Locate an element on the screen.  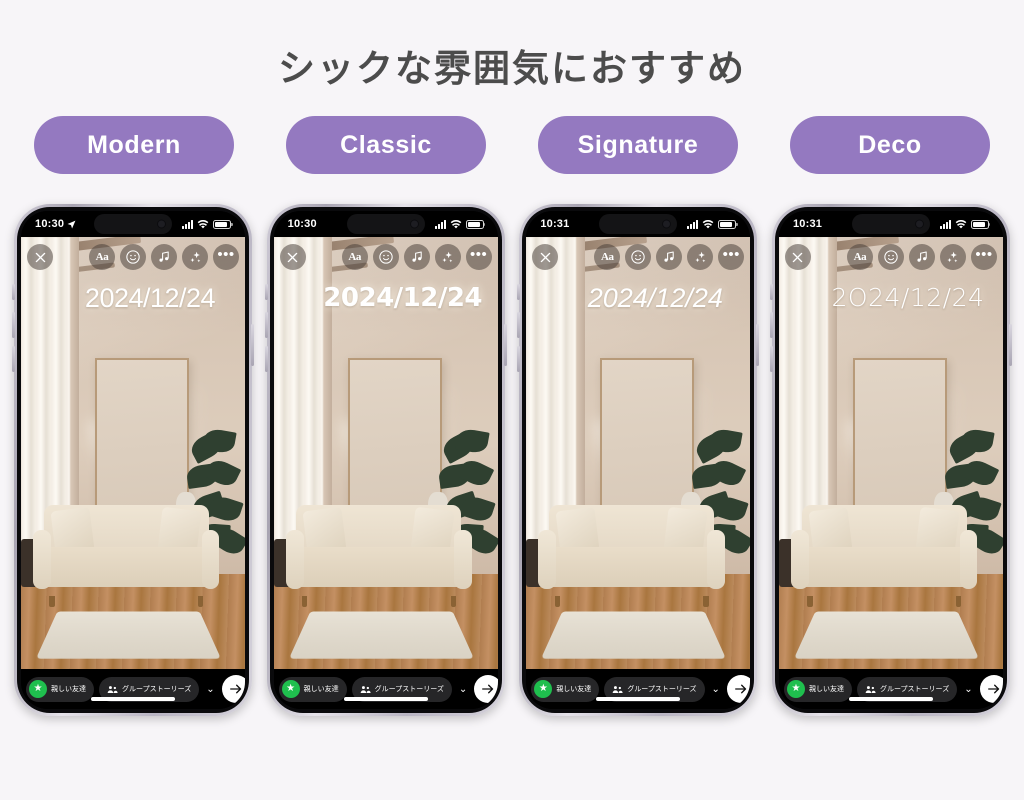
status-time: 10:31 is located at coordinates (807, 224).